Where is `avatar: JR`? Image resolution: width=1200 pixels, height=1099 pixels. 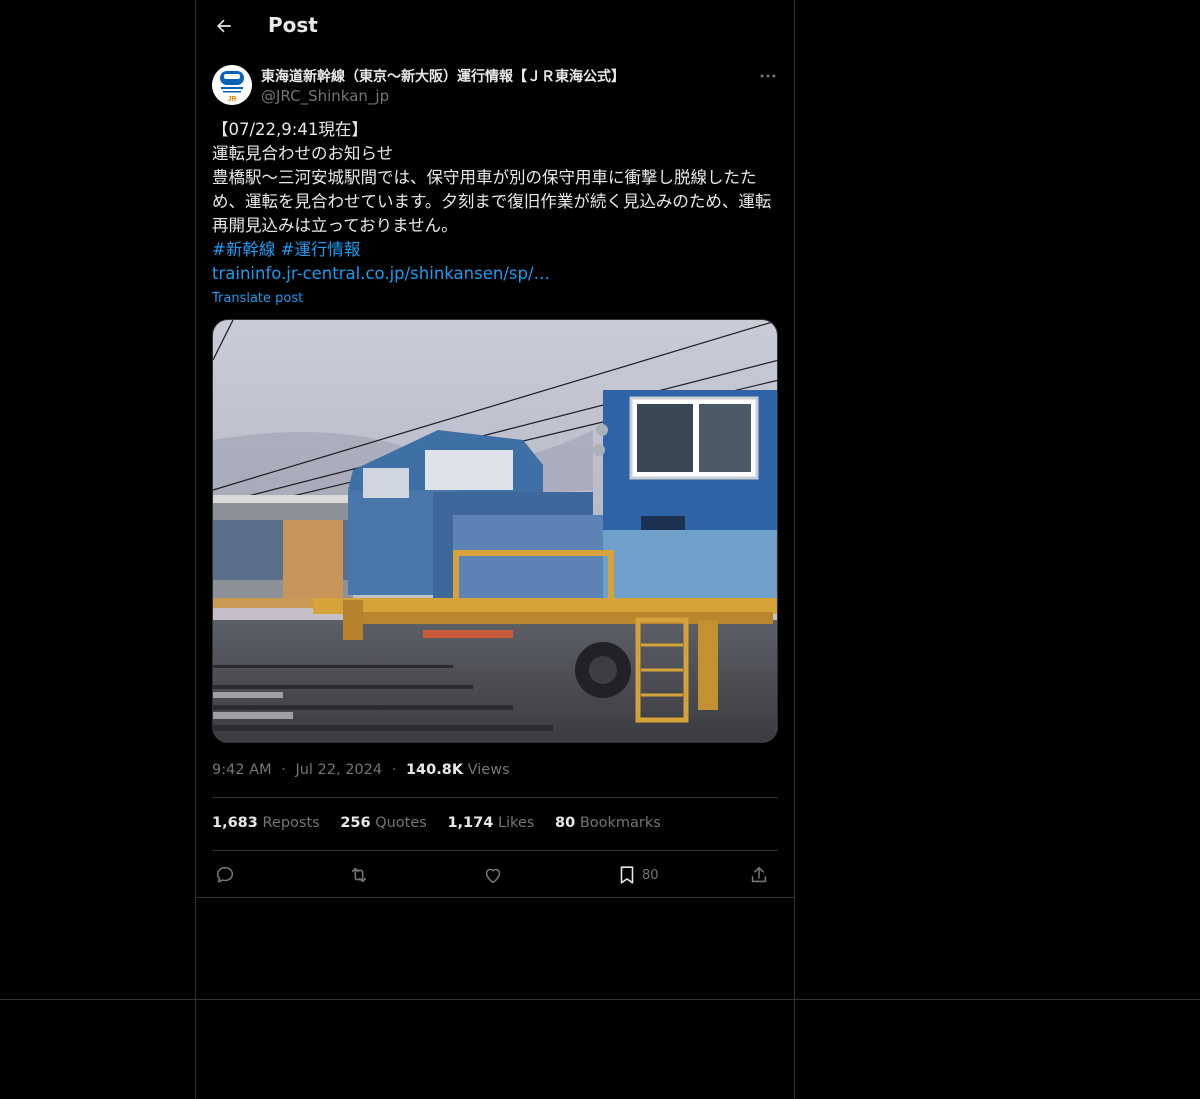 avatar: JR is located at coordinates (232, 85).